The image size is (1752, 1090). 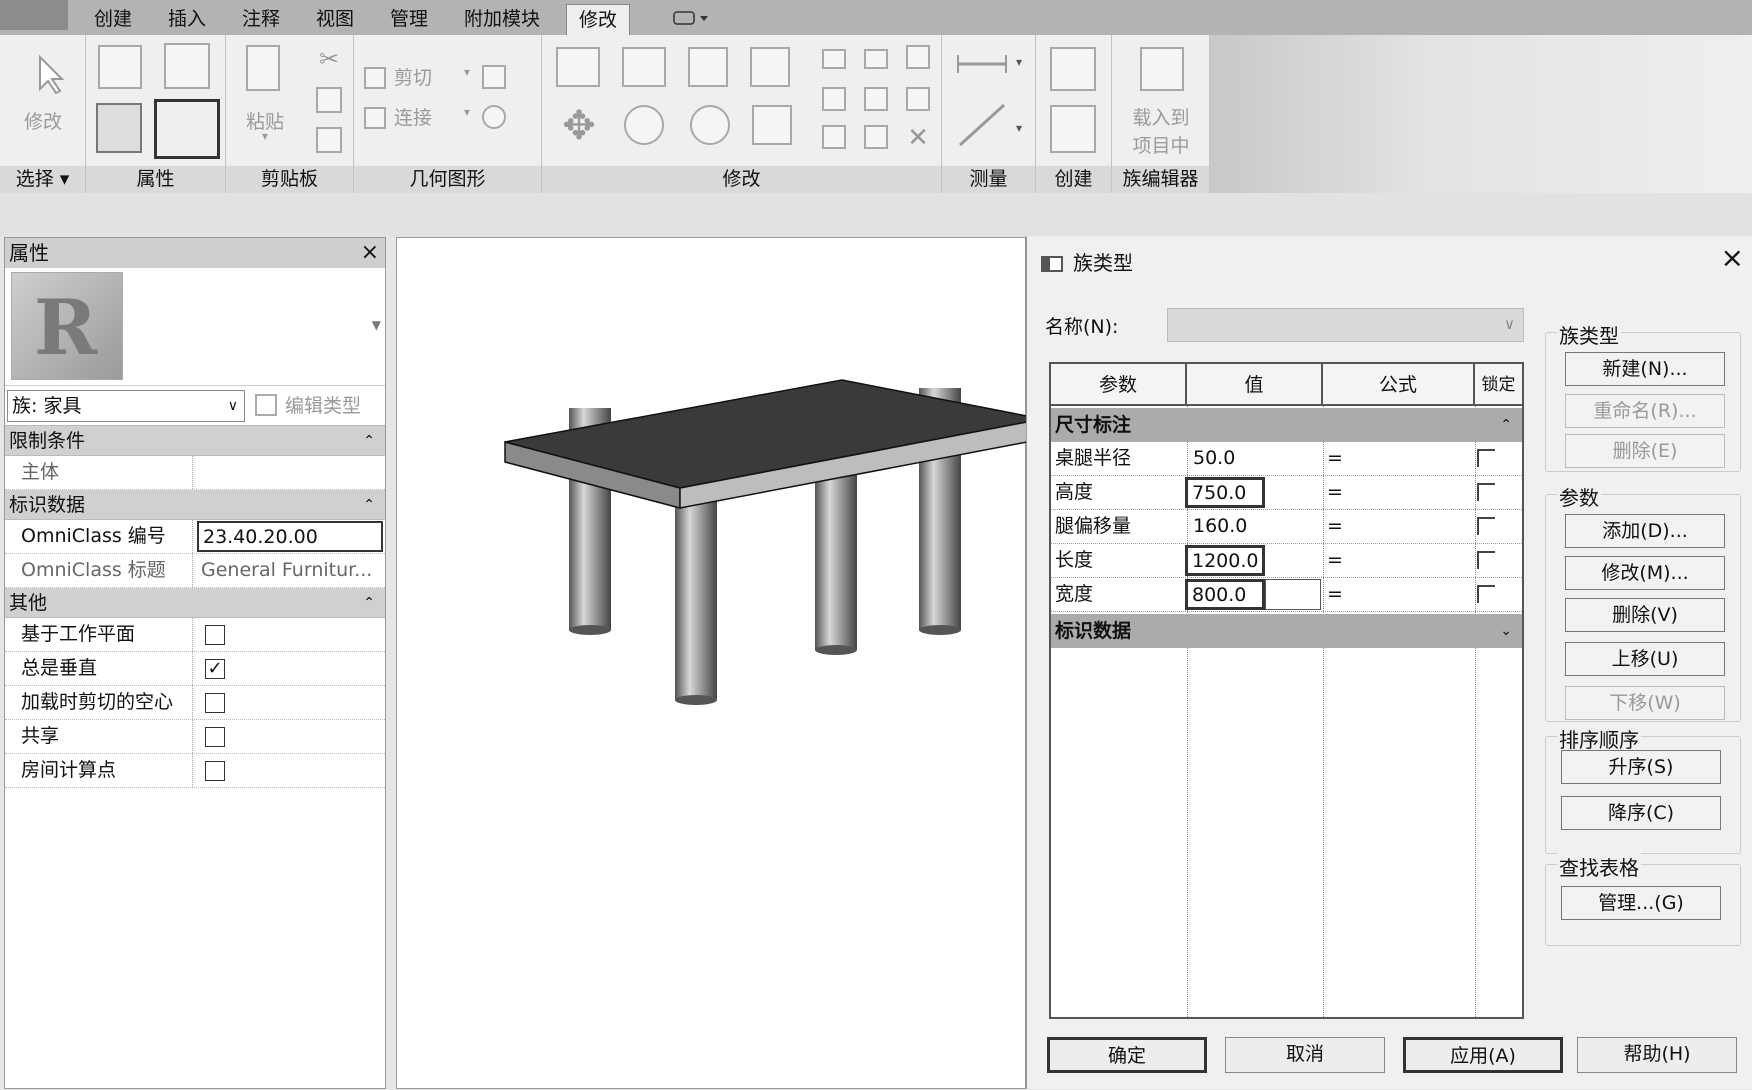 What do you see at coordinates (834, 137) in the screenshot?
I see `trim-single-icon` at bounding box center [834, 137].